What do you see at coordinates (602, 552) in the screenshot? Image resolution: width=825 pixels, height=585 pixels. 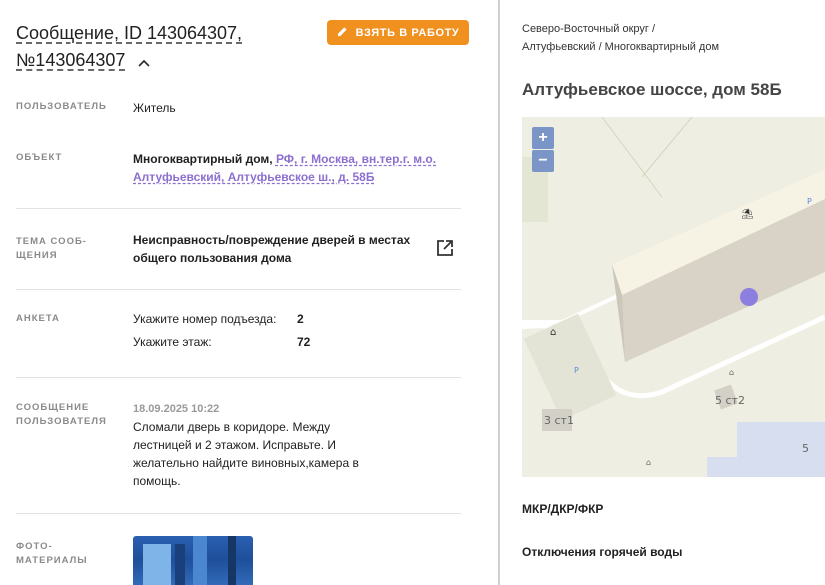 I see `section-hot-water: Отключения горячей воды` at bounding box center [602, 552].